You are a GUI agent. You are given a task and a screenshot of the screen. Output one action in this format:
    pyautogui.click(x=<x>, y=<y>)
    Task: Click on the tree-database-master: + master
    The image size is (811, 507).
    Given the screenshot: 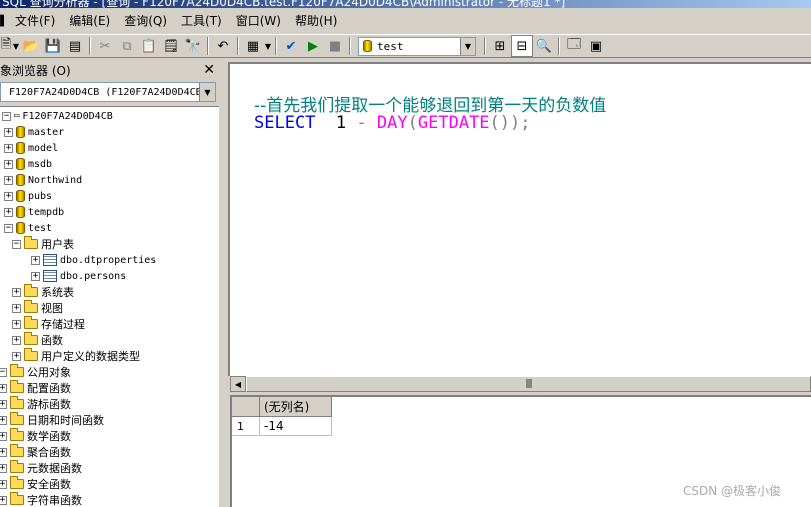 What is the action you would take?
    pyautogui.click(x=34, y=132)
    